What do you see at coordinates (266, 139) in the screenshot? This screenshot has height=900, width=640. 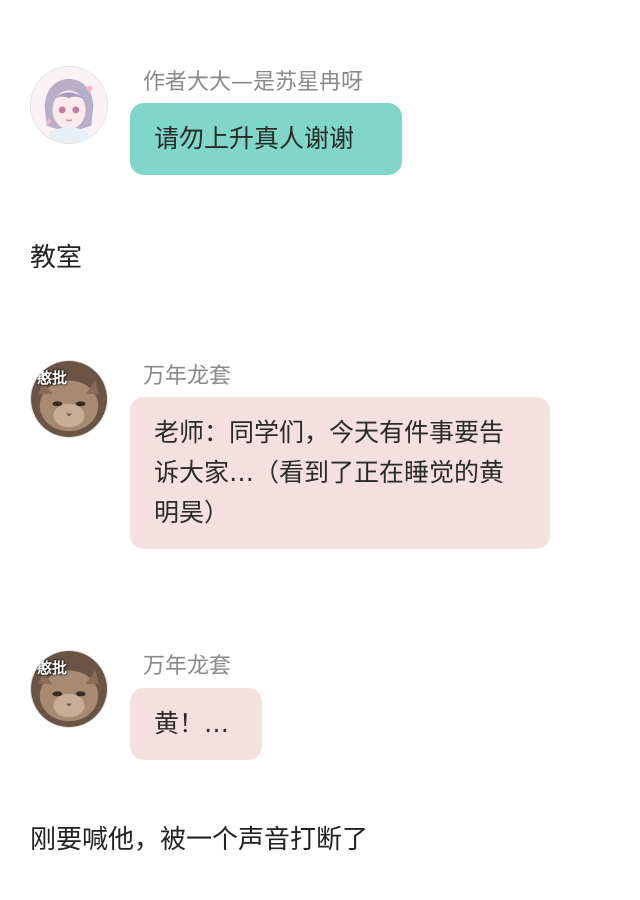 I see `message-bubble: 请勿上升真人谢谢` at bounding box center [266, 139].